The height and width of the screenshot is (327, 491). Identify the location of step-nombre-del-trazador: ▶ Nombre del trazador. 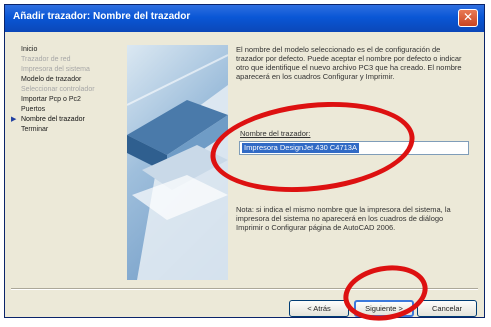
(66, 120).